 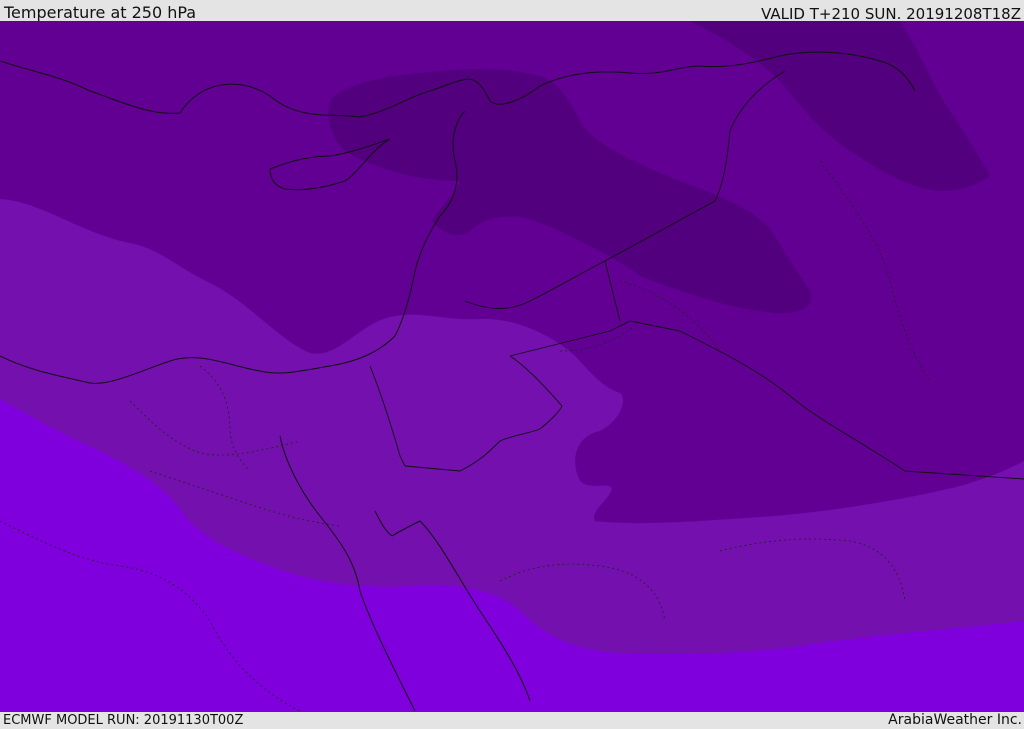 I want to click on map-title: Temperature at 250 hPa, so click(x=100, y=12).